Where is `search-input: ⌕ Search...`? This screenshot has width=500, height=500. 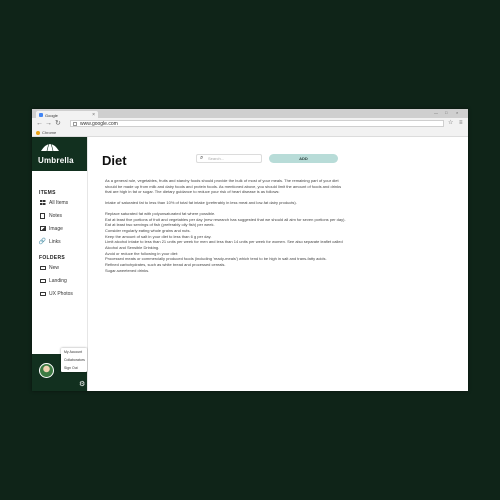 search-input: ⌕ Search... is located at coordinates (229, 158).